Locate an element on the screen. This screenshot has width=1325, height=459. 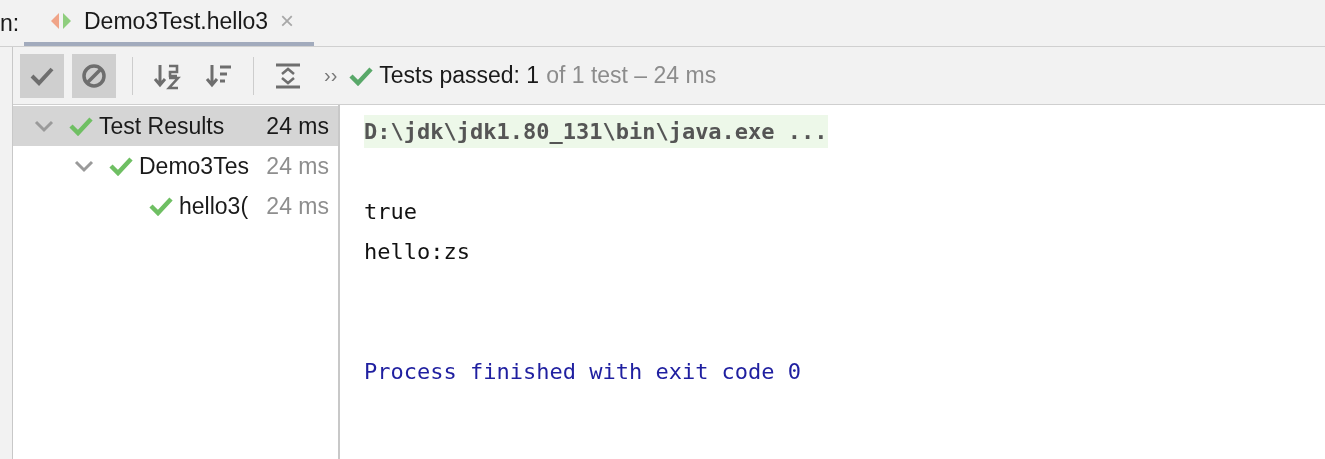
more-button: ›› is located at coordinates (331, 75).